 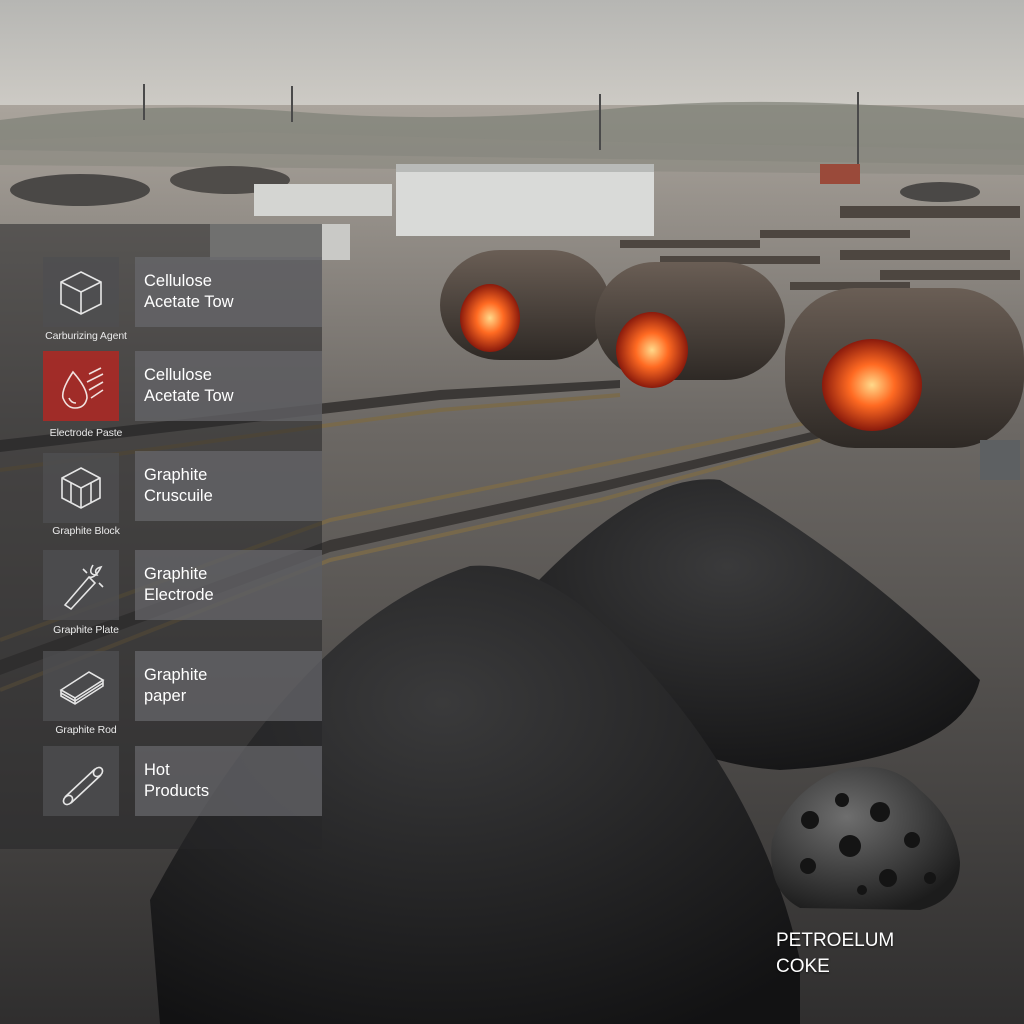 What do you see at coordinates (178, 485) in the screenshot?
I see `product-label: Graphite Cruscuile` at bounding box center [178, 485].